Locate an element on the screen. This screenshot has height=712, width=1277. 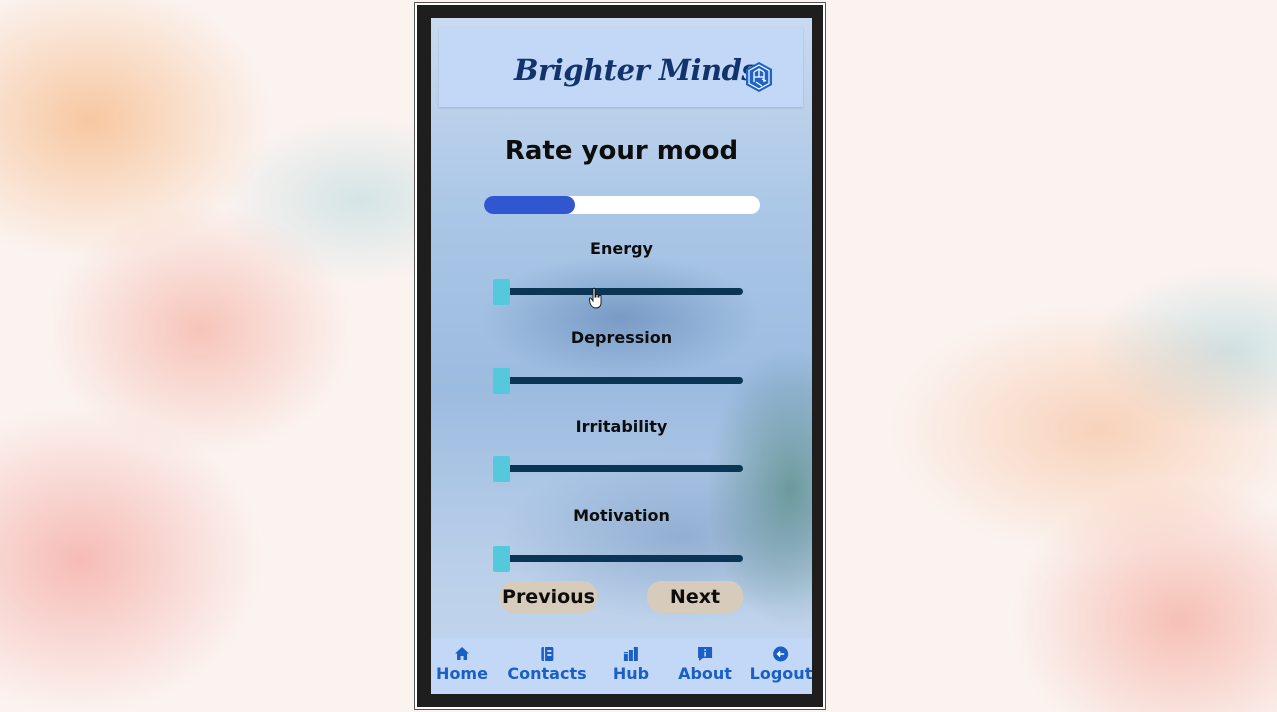
app-header: Brighter Minds is located at coordinates (621, 67).